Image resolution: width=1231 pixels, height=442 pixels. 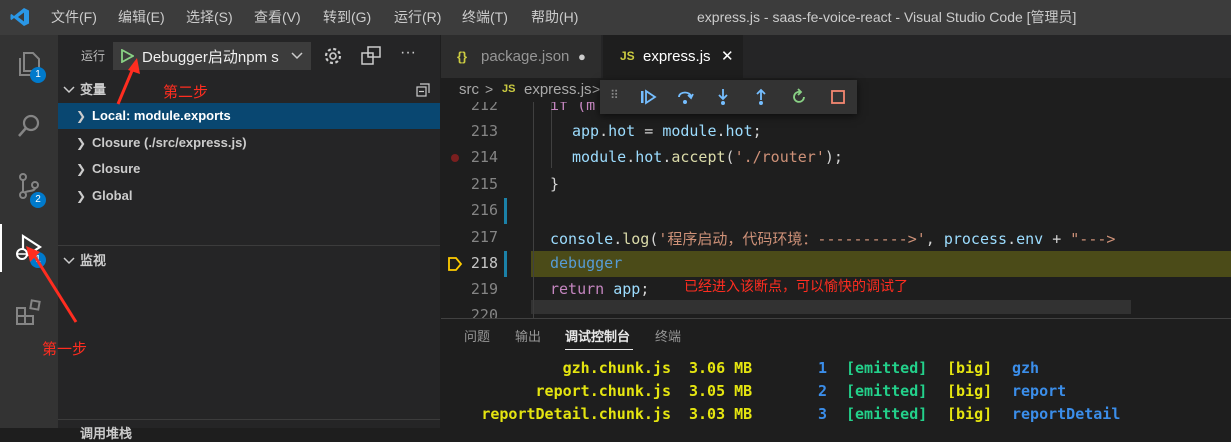 What do you see at coordinates (65, 349) in the screenshot?
I see `step1-annotation: 第一步` at bounding box center [65, 349].